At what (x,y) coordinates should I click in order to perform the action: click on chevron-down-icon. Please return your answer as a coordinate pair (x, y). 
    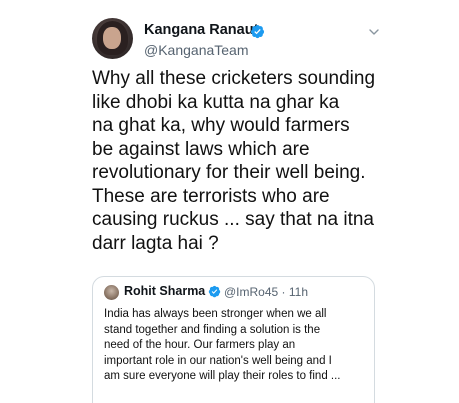
    Looking at the image, I should click on (374, 32).